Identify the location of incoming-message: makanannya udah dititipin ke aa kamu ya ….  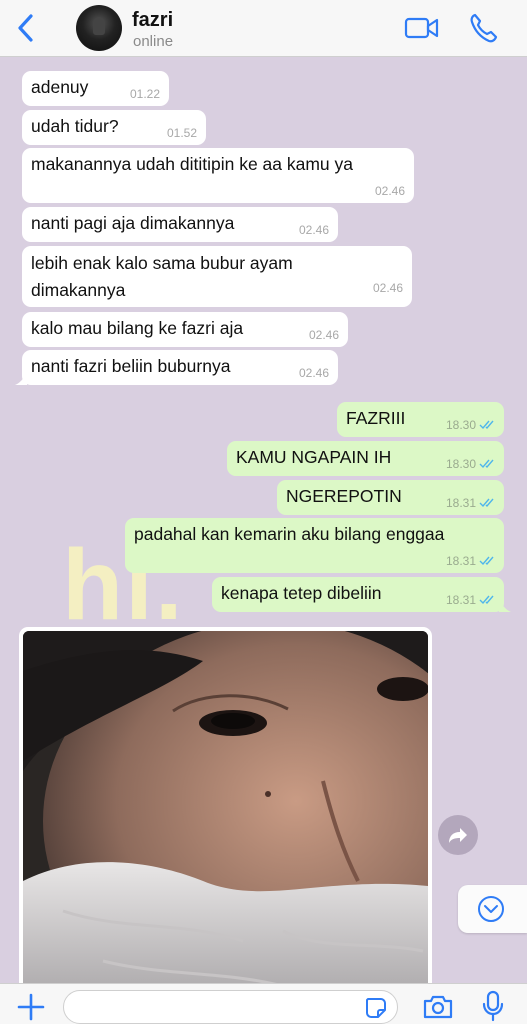
(218, 175).